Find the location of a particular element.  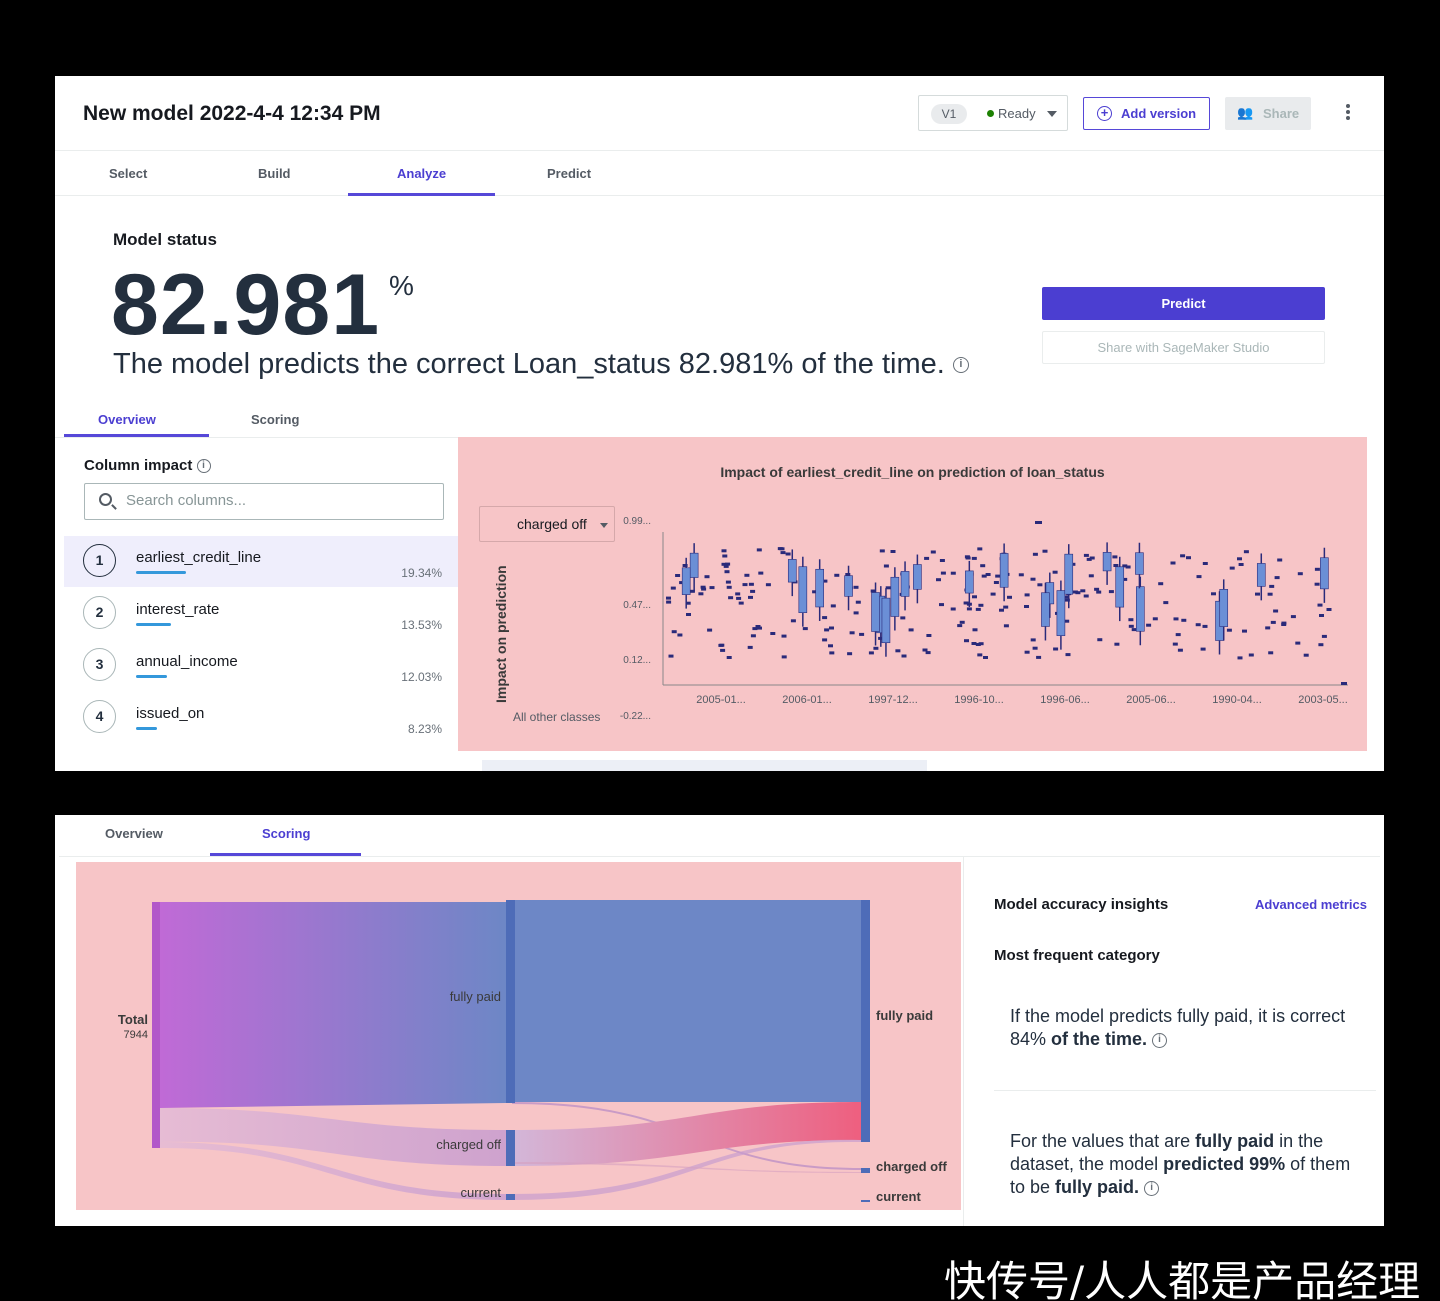

advanced-metrics-link: Advanced metrics is located at coordinates (1311, 904).